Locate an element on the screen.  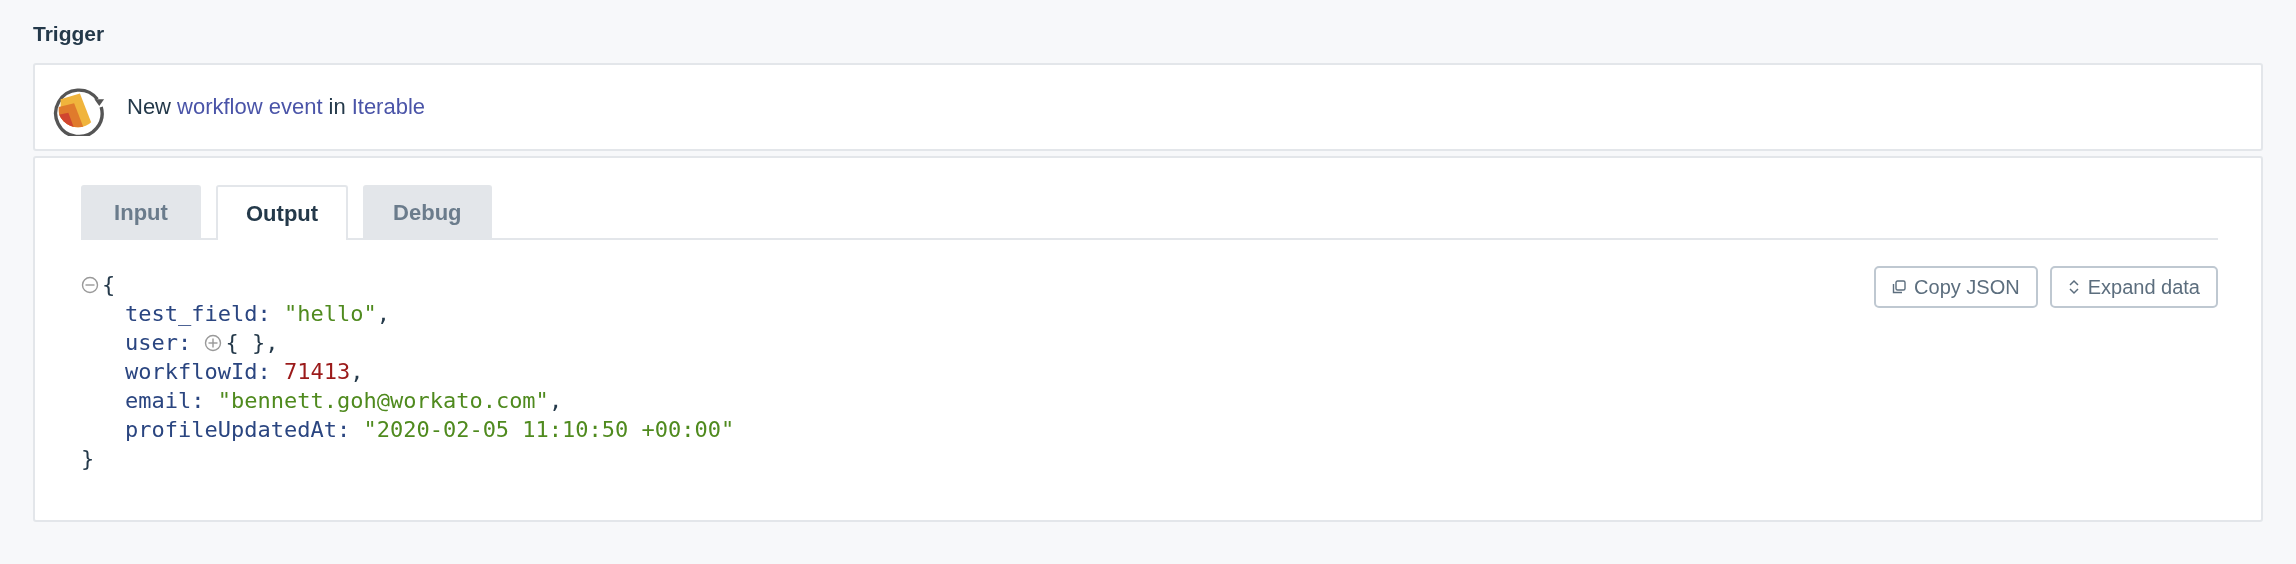
chevrons-icon is located at coordinates (2073, 287).